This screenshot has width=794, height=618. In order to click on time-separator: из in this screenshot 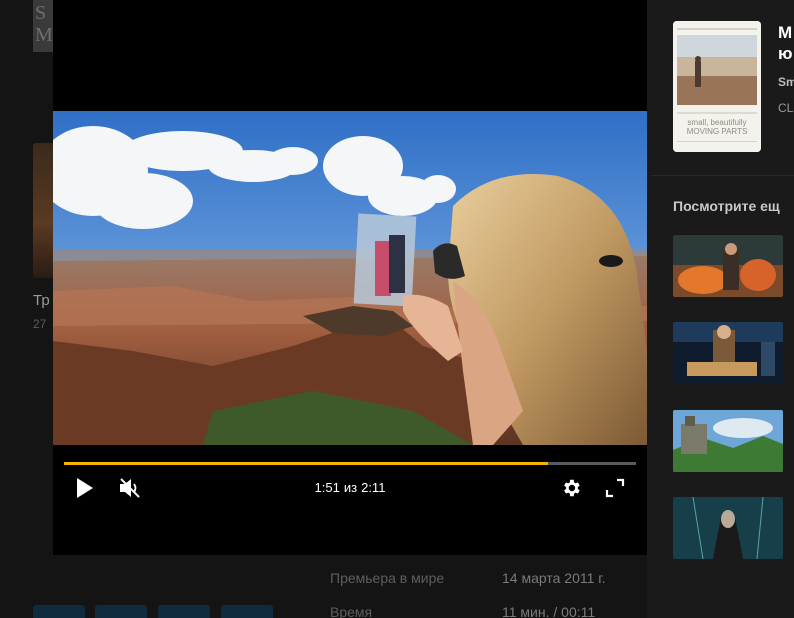, I will do `click(350, 487)`.